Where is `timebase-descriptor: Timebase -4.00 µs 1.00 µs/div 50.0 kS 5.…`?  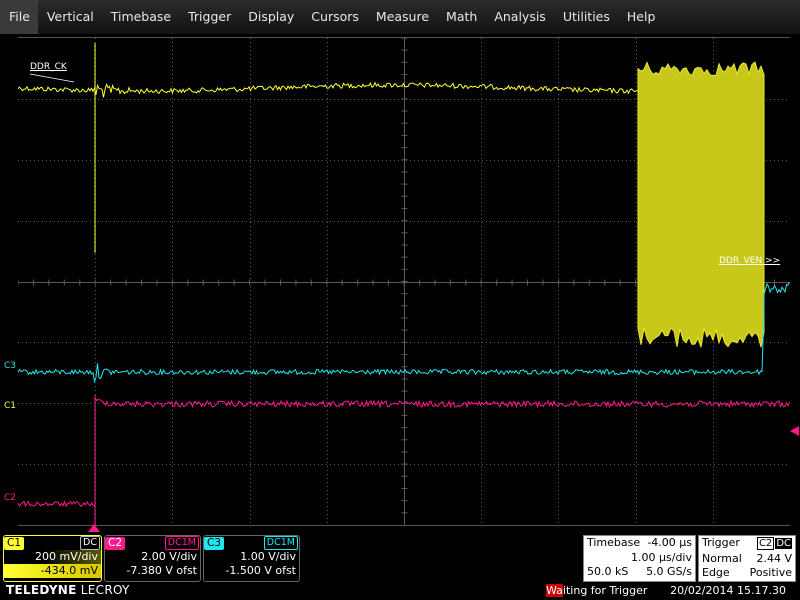 timebase-descriptor: Timebase -4.00 µs 1.00 µs/div 50.0 kS 5.… is located at coordinates (639, 558).